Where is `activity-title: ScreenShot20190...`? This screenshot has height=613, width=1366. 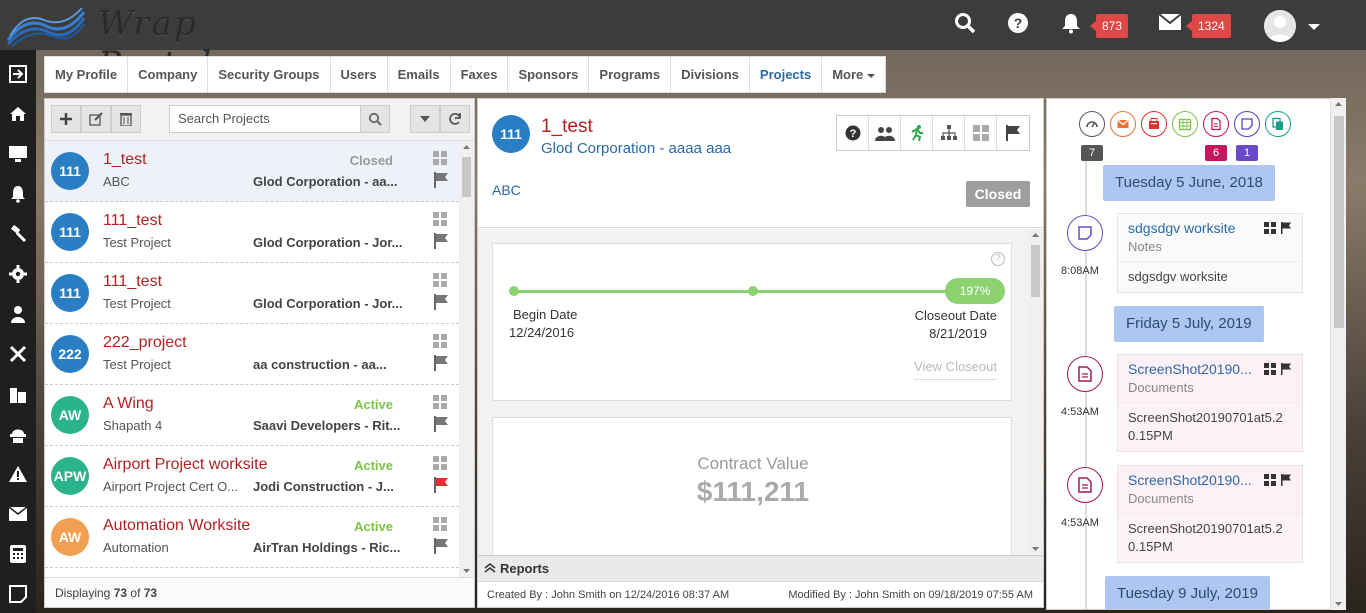
activity-title: ScreenShot20190... is located at coordinates (1191, 480).